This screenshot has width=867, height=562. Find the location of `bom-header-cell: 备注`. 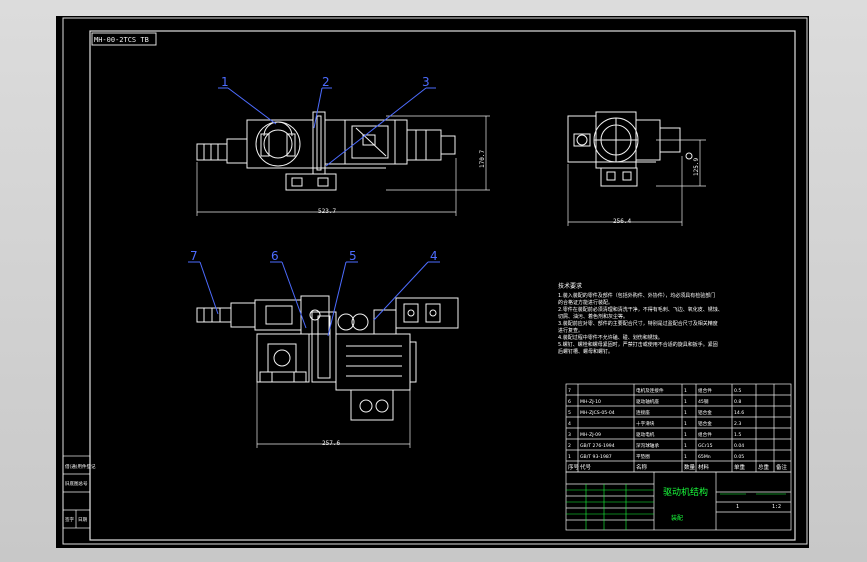

bom-header-cell: 备注 is located at coordinates (782, 467).